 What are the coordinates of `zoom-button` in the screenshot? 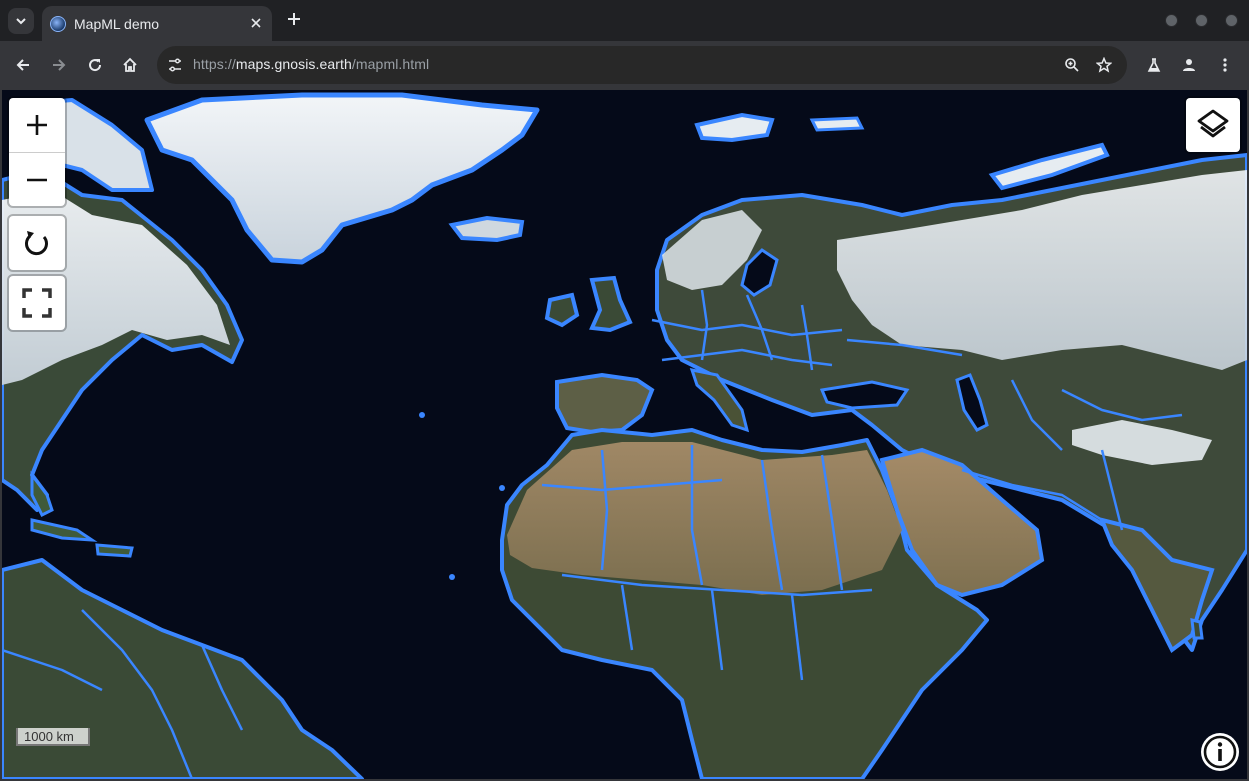 It's located at (1072, 65).